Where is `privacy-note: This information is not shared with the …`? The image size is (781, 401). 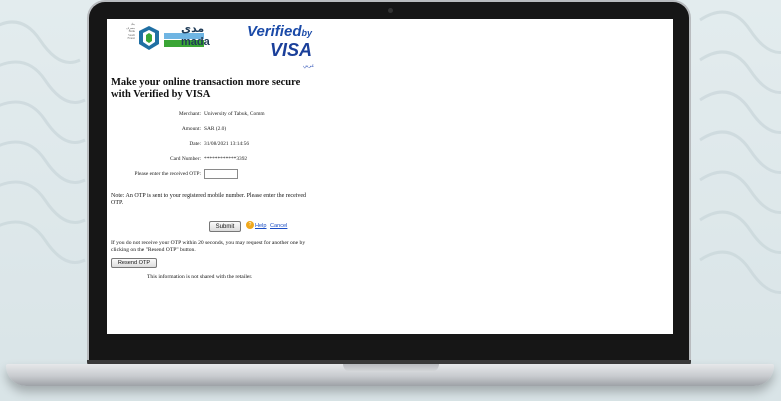
privacy-note: This information is not shared with the … is located at coordinates (200, 277).